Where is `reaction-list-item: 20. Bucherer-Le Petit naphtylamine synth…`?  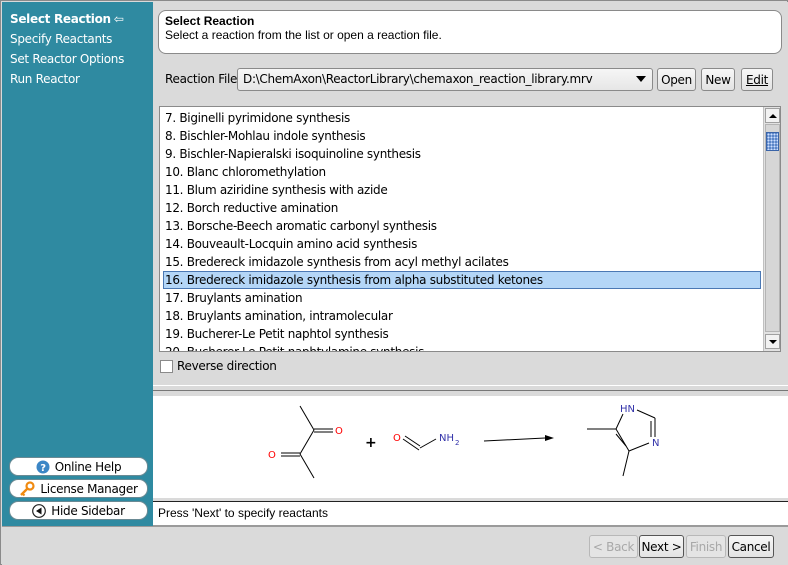 reaction-list-item: 20. Bucherer-Le Petit naphtylamine synth… is located at coordinates (294, 347).